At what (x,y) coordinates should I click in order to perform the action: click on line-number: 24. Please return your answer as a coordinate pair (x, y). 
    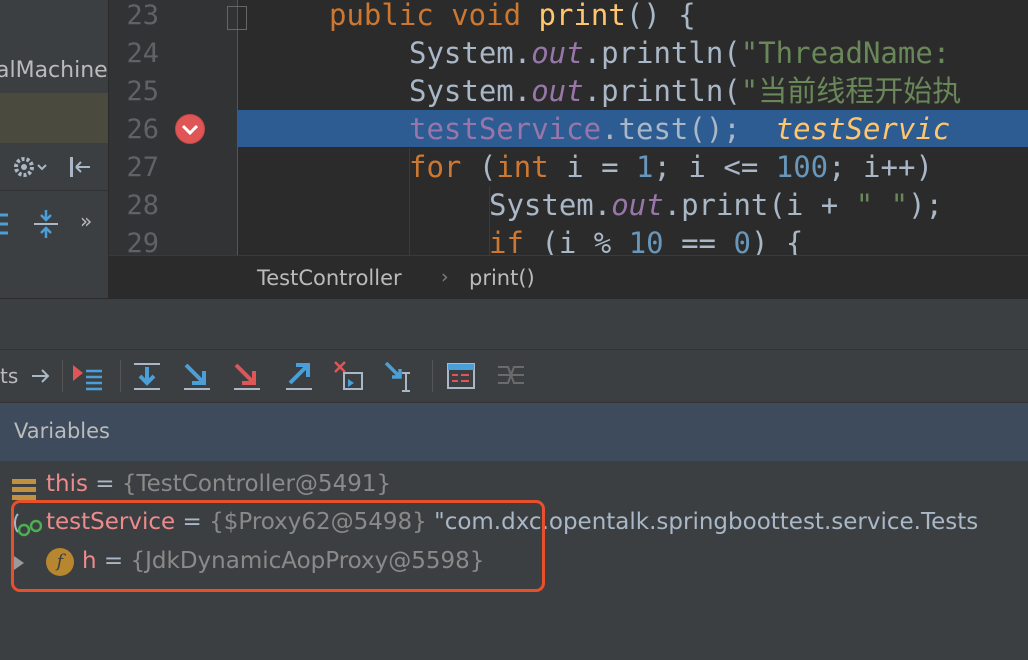
    Looking at the image, I should click on (142, 53).